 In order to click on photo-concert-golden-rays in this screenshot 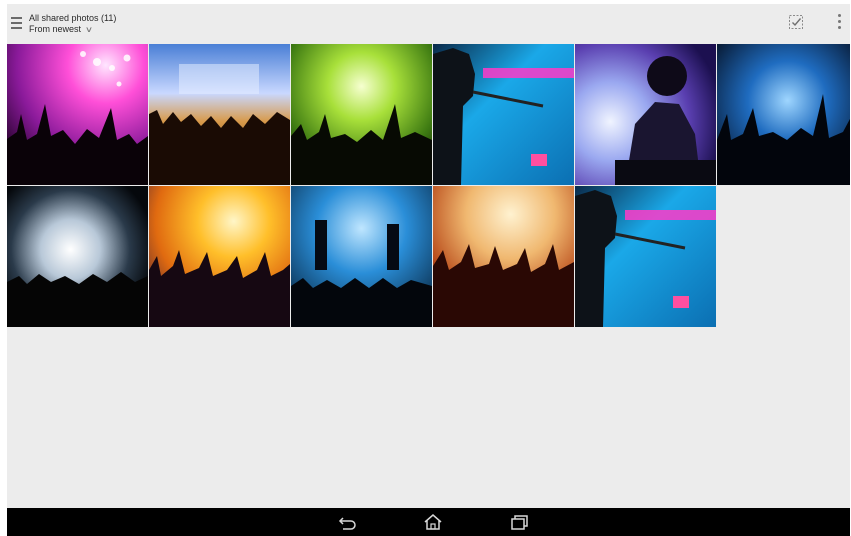, I will do `click(219, 256)`.